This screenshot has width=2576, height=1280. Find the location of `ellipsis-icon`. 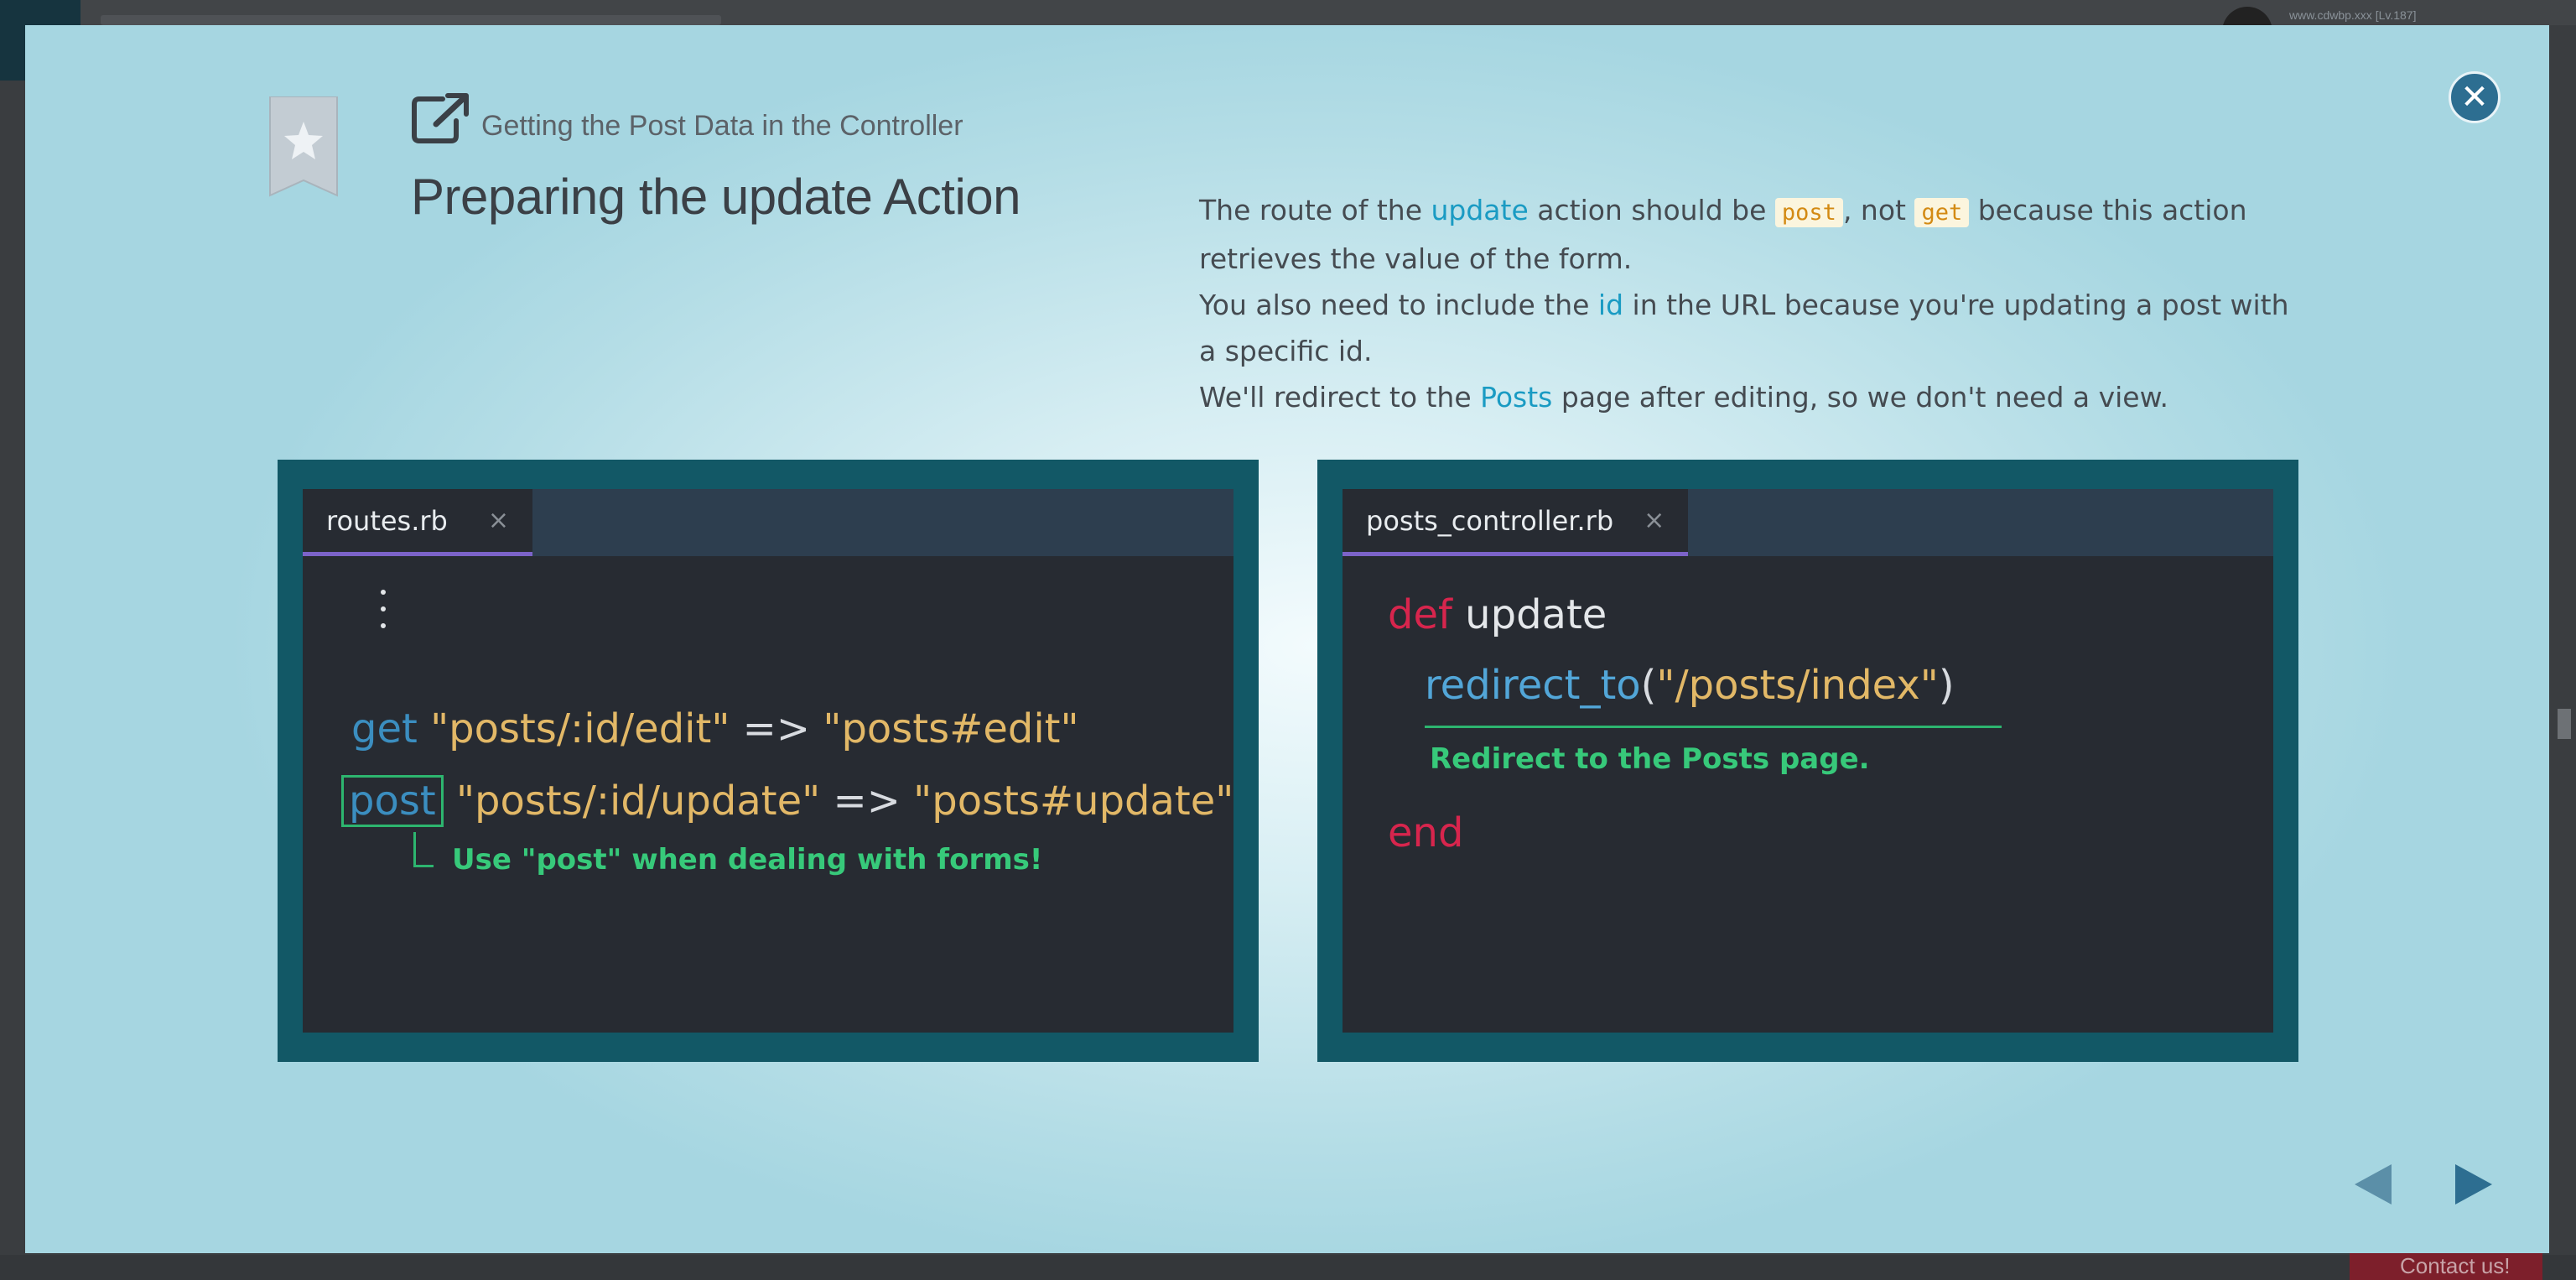

ellipsis-icon is located at coordinates (384, 615).